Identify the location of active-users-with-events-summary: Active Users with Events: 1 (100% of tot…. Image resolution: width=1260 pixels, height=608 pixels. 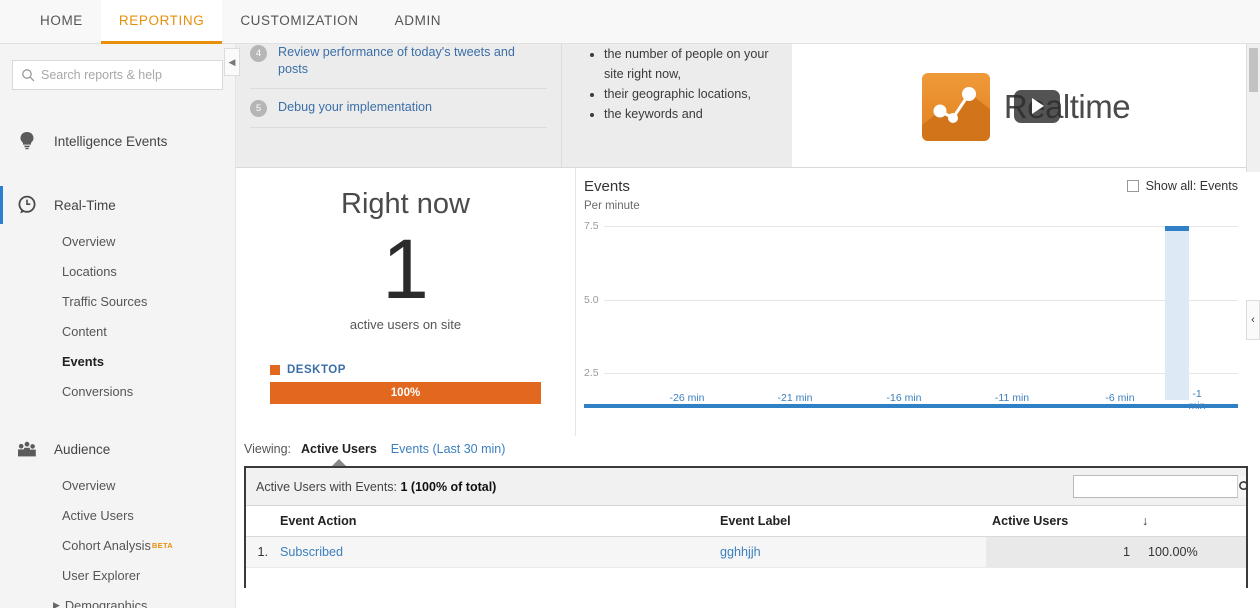
(376, 487).